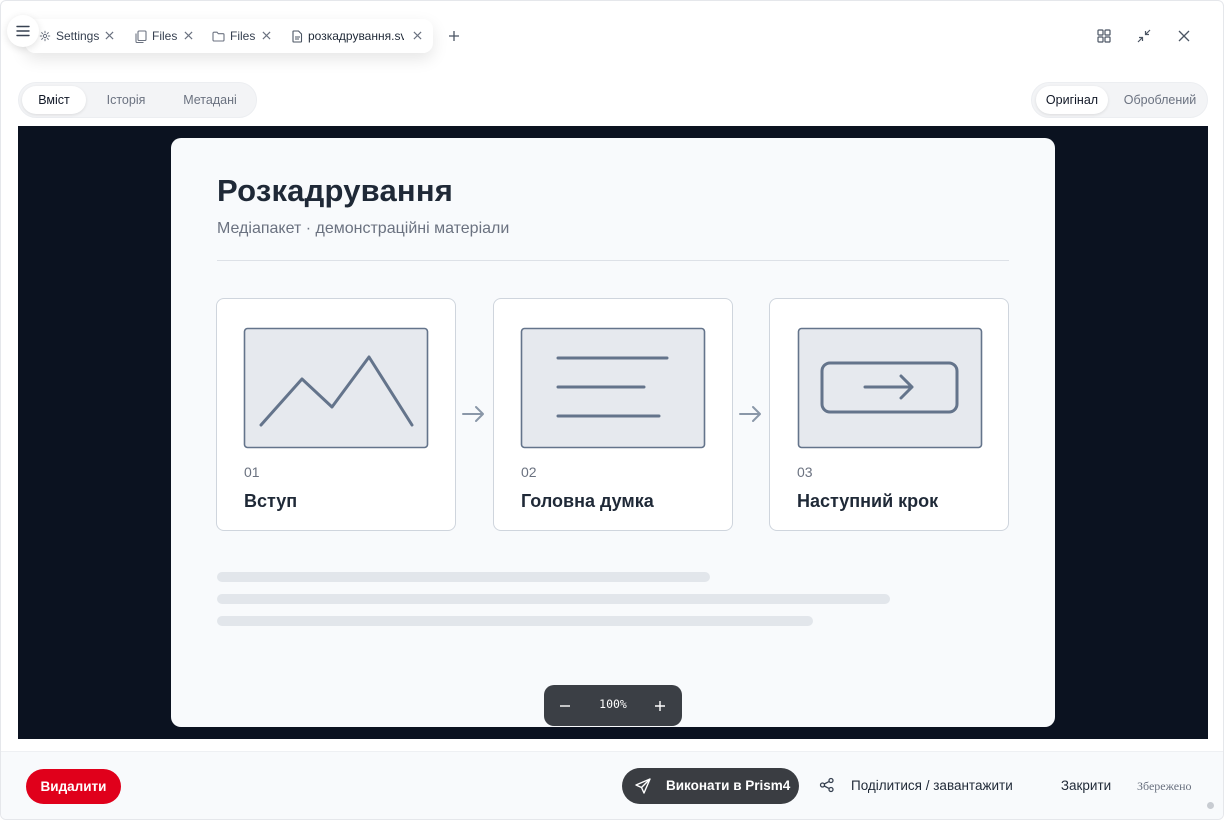 Image resolution: width=1224 pixels, height=820 pixels. Describe the element at coordinates (1160, 100) in the screenshot. I see `tab-processed: Оброблений` at that location.